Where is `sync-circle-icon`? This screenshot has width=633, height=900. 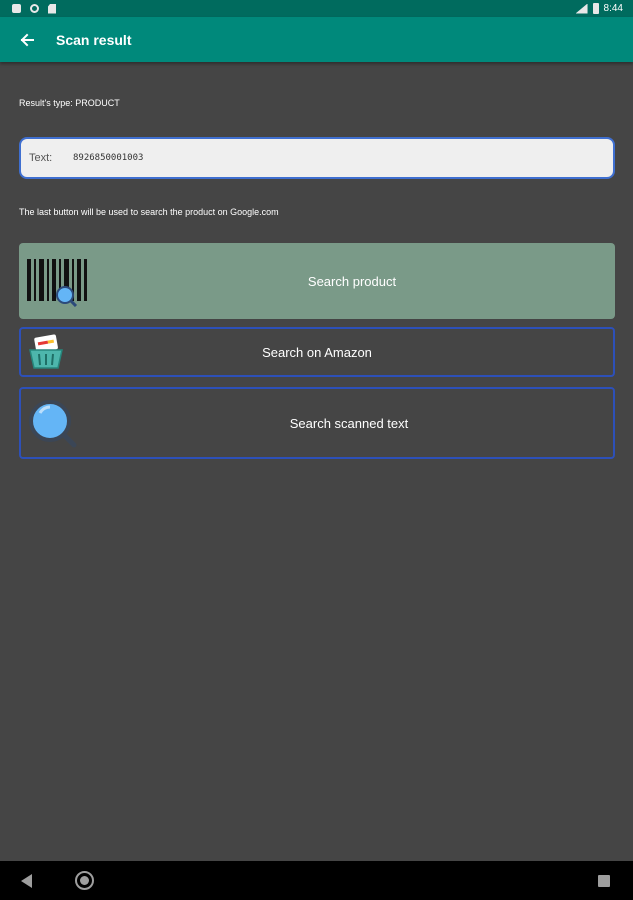
sync-circle-icon is located at coordinates (34, 8).